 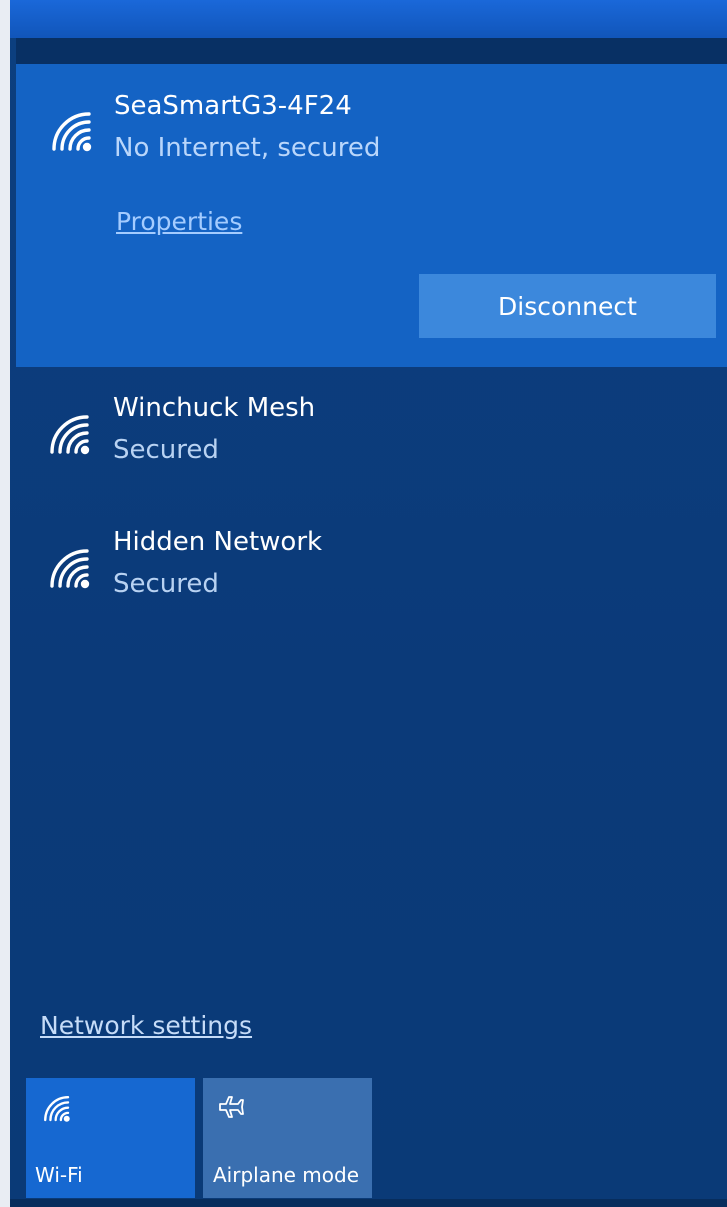 I want to click on desktop-edge, so click(x=5, y=603).